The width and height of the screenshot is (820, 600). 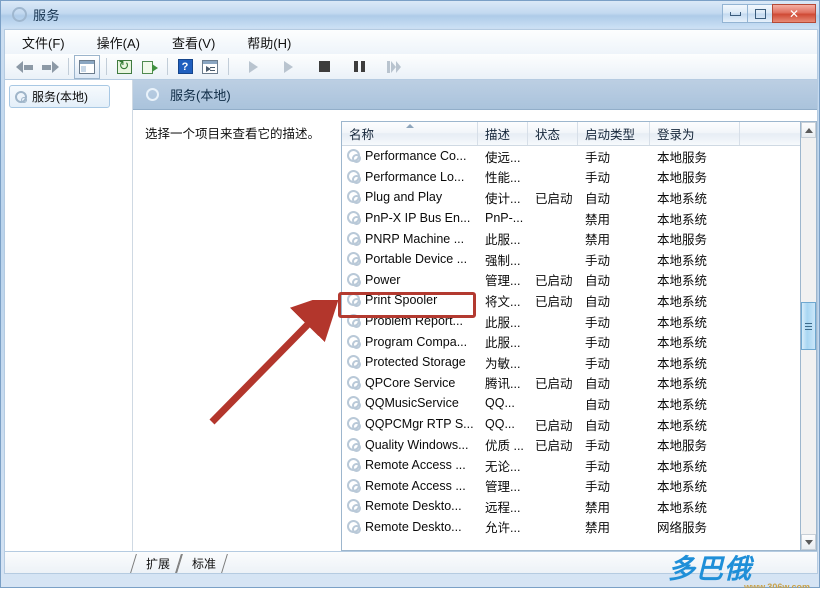 I want to click on pause-service-icon, so click(x=359, y=67).